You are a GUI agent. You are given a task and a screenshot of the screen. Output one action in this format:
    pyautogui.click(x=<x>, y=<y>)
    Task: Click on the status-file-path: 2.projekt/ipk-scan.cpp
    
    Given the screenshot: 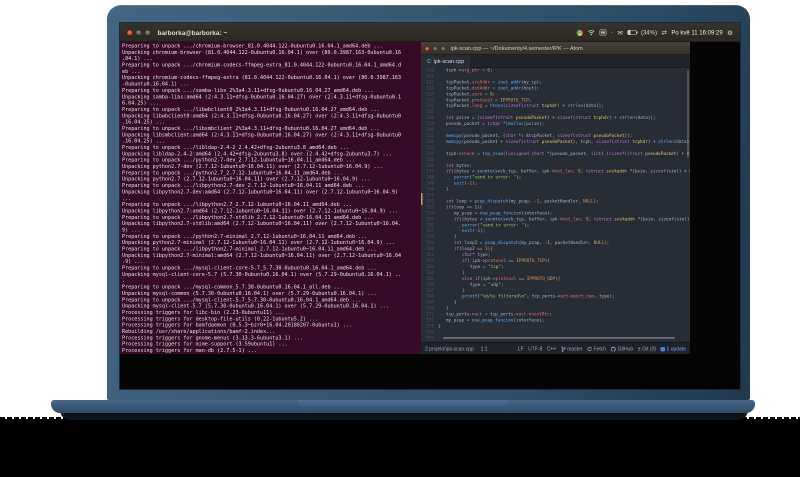 What is the action you would take?
    pyautogui.click(x=449, y=349)
    